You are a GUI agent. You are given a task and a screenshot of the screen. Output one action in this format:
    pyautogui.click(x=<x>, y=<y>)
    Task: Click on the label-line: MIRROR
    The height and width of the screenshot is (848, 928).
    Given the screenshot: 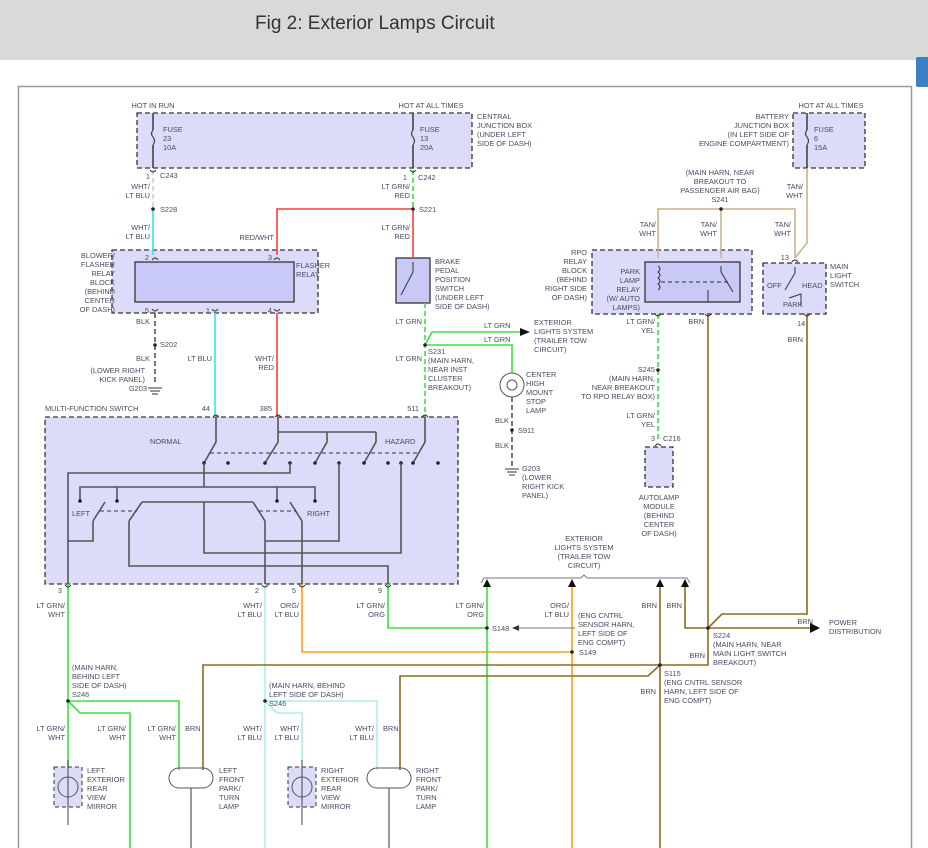 What is the action you would take?
    pyautogui.click(x=336, y=806)
    